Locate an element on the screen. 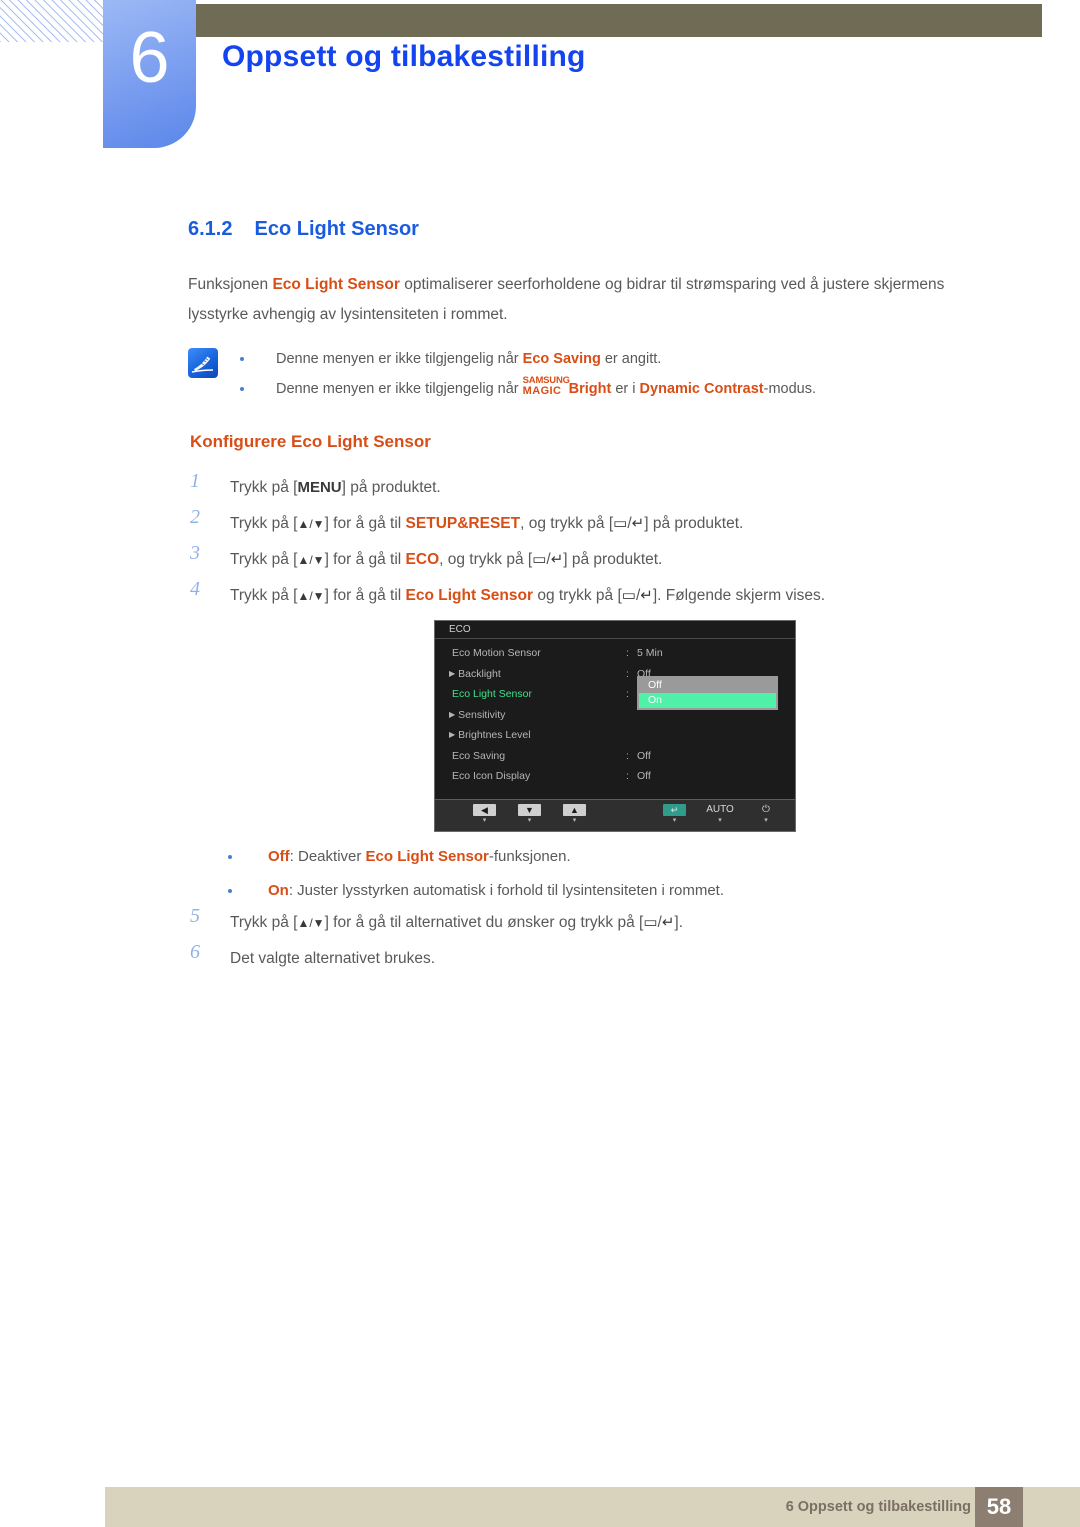  osd-label-text: Eco Light Sensor is located at coordinates (492, 694).